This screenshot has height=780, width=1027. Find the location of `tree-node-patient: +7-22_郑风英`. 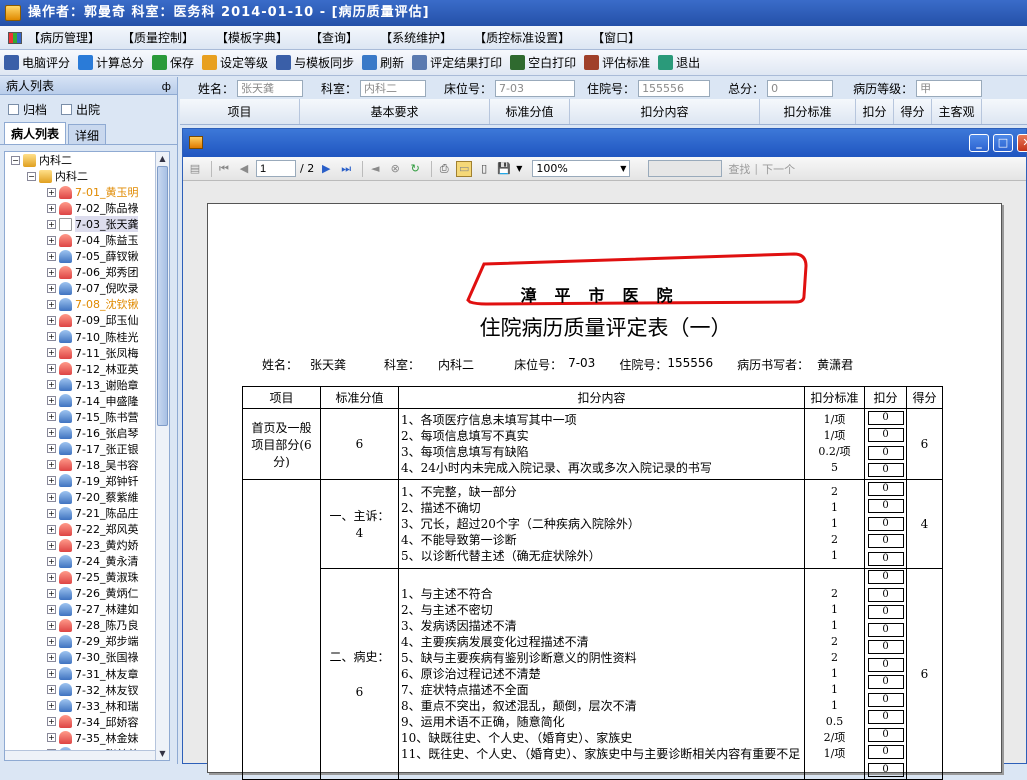

tree-node-patient: +7-22_郑风英 is located at coordinates (87, 529).